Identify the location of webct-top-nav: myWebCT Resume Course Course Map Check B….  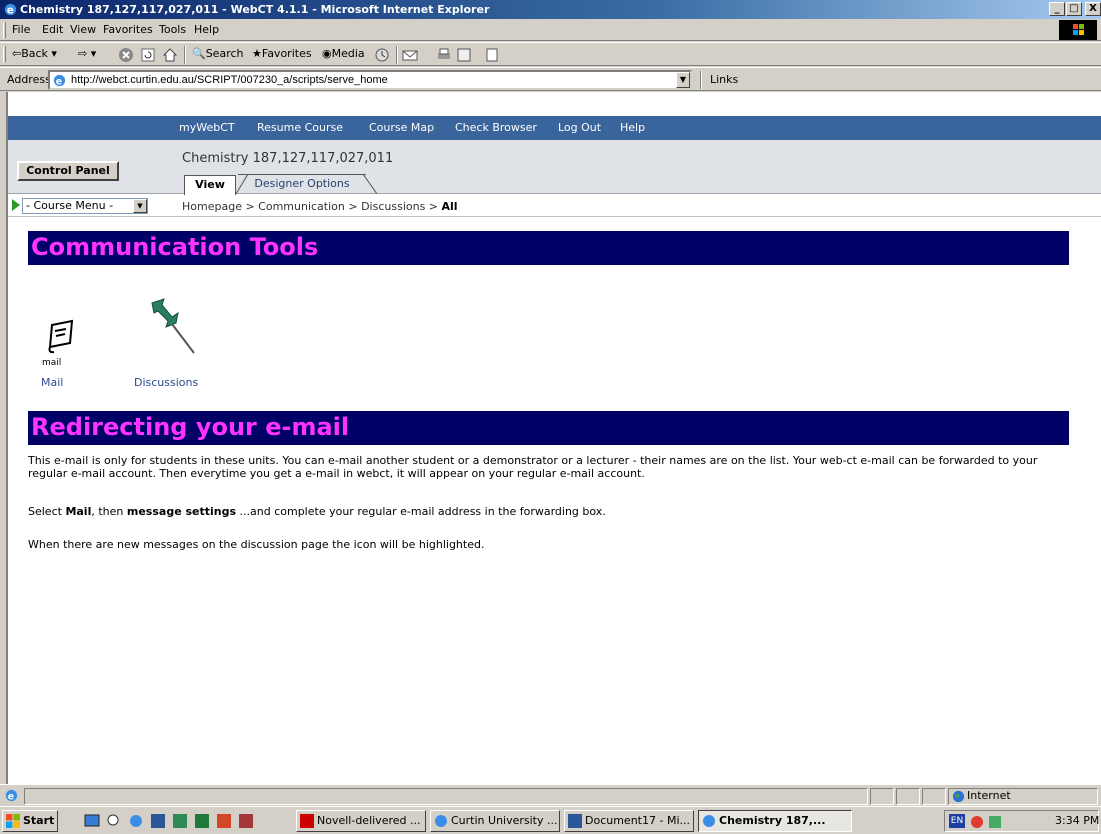
(554, 128).